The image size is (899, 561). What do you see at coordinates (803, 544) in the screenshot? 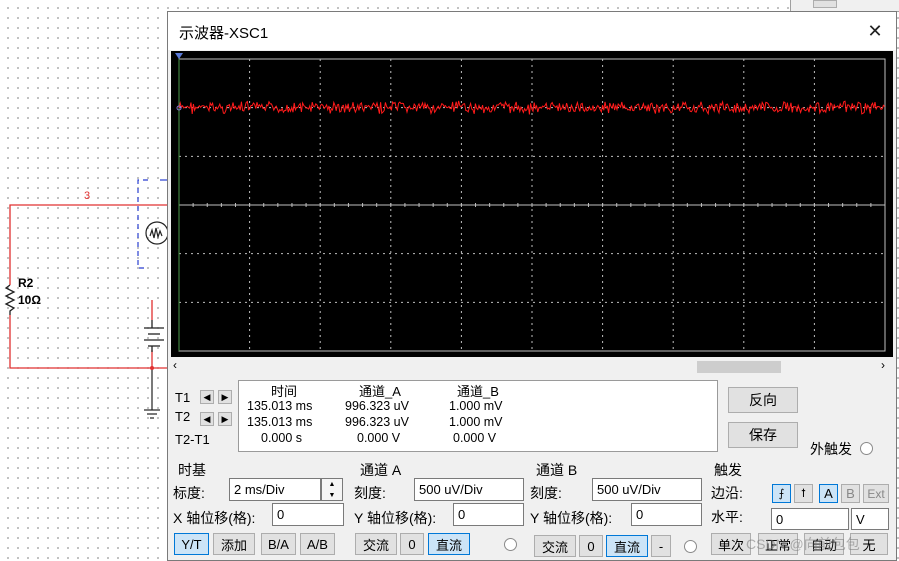
I see `watermark: CSDN @向前包包` at bounding box center [803, 544].